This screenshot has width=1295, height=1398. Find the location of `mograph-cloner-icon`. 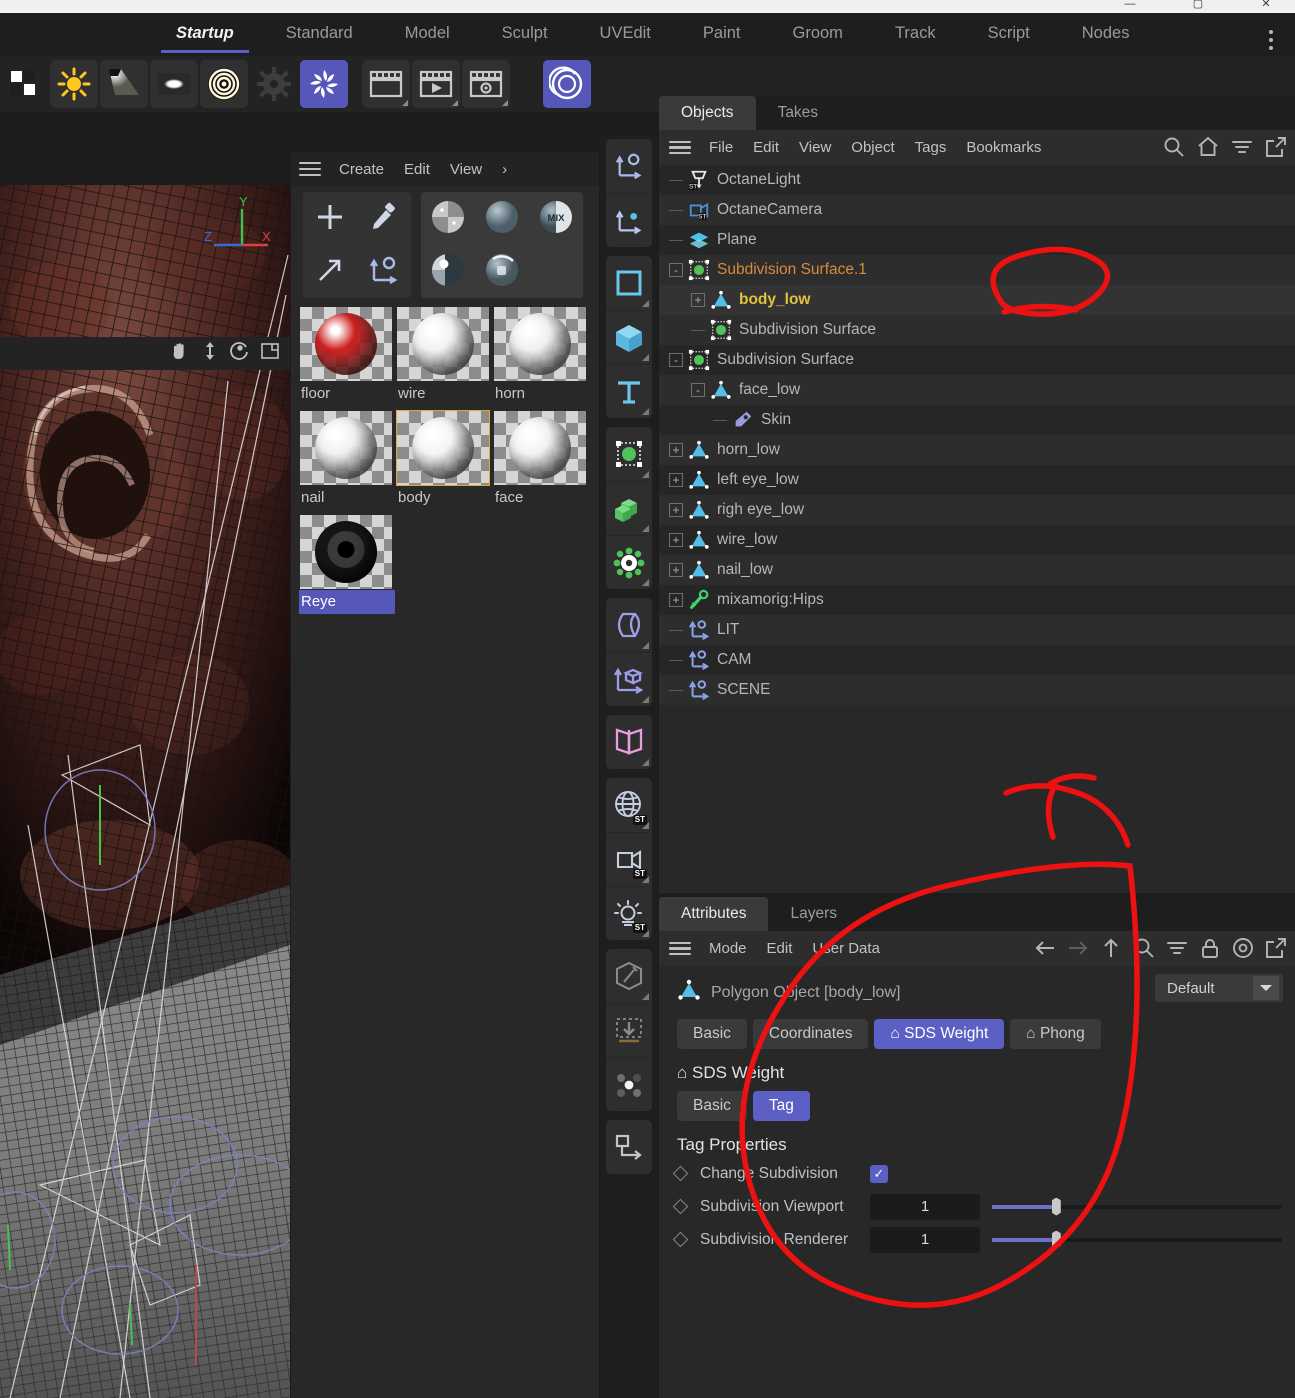

mograph-cloner-icon is located at coordinates (629, 562).